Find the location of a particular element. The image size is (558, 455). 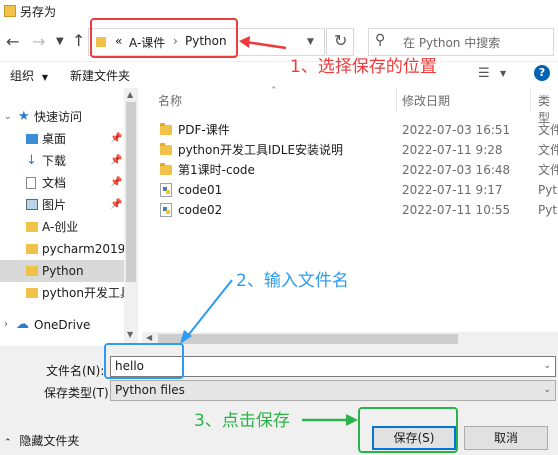

chevron-down-icon: ▼ is located at coordinates (44, 77).